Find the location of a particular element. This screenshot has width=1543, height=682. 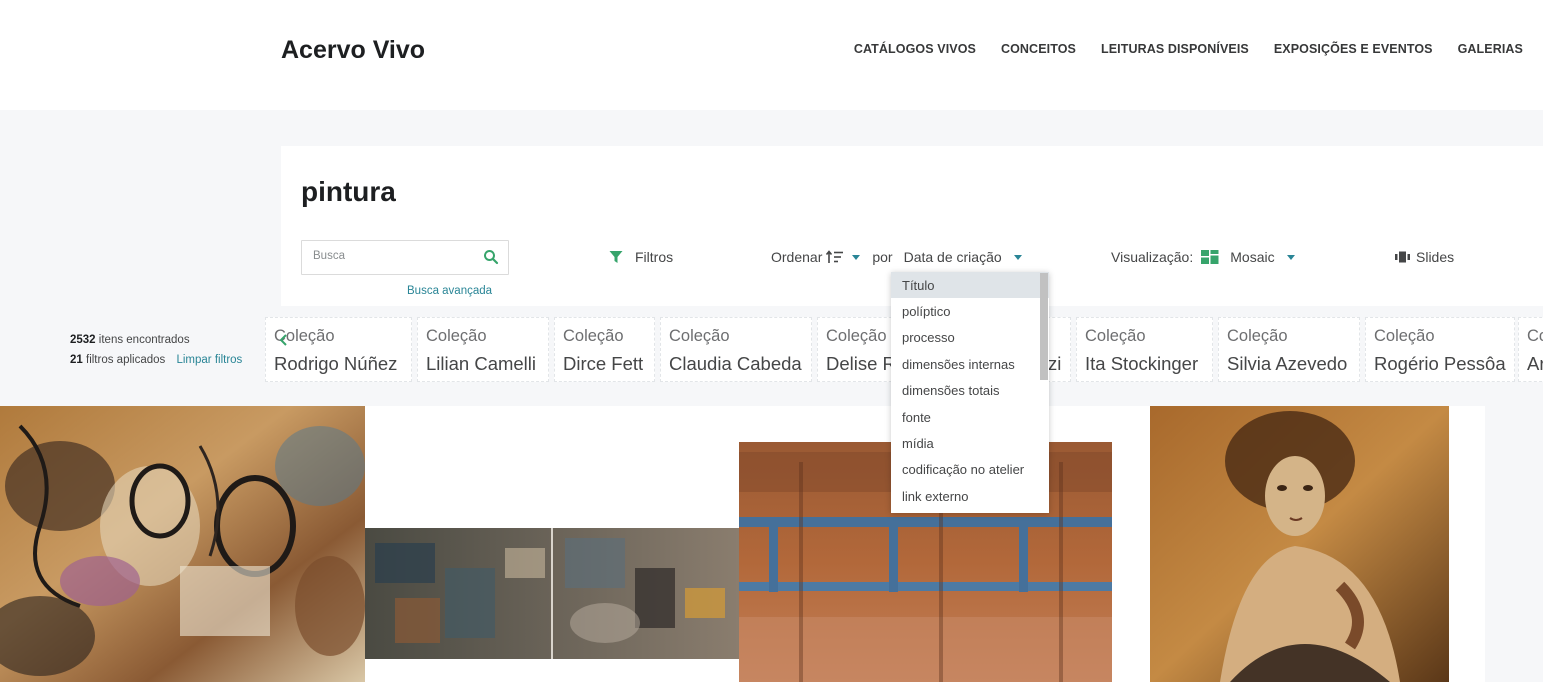

sort-option-titulo: Título is located at coordinates (970, 285).